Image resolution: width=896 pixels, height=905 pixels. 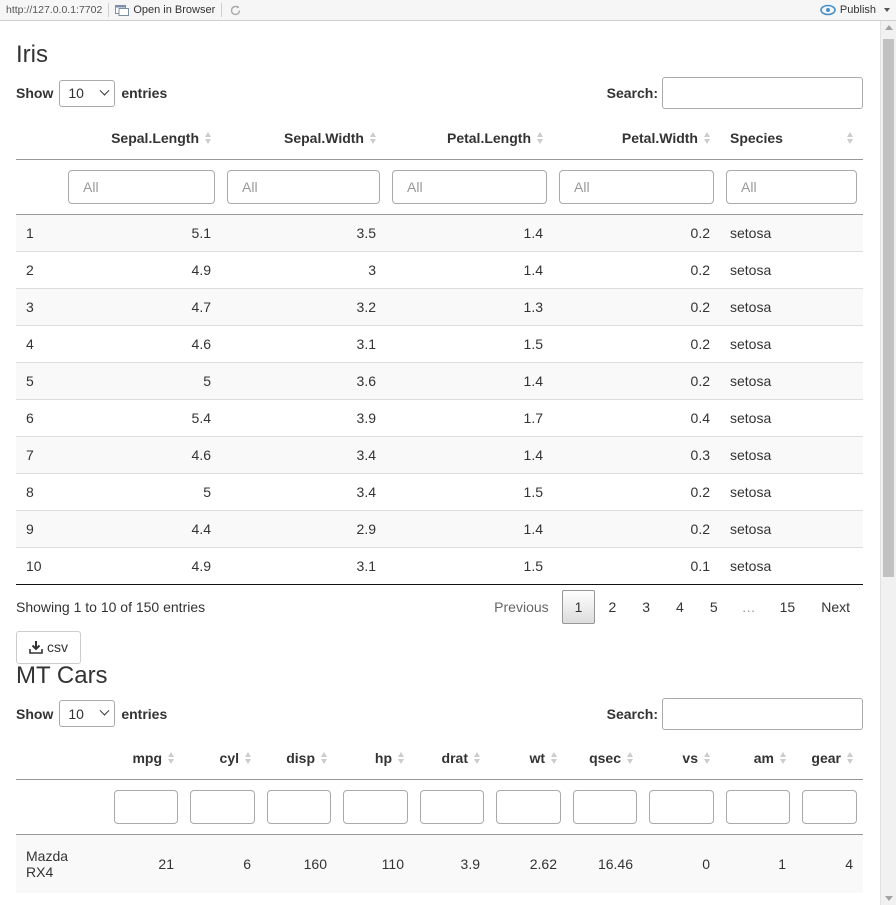 I want to click on filter-input-wt, so click(x=528, y=807).